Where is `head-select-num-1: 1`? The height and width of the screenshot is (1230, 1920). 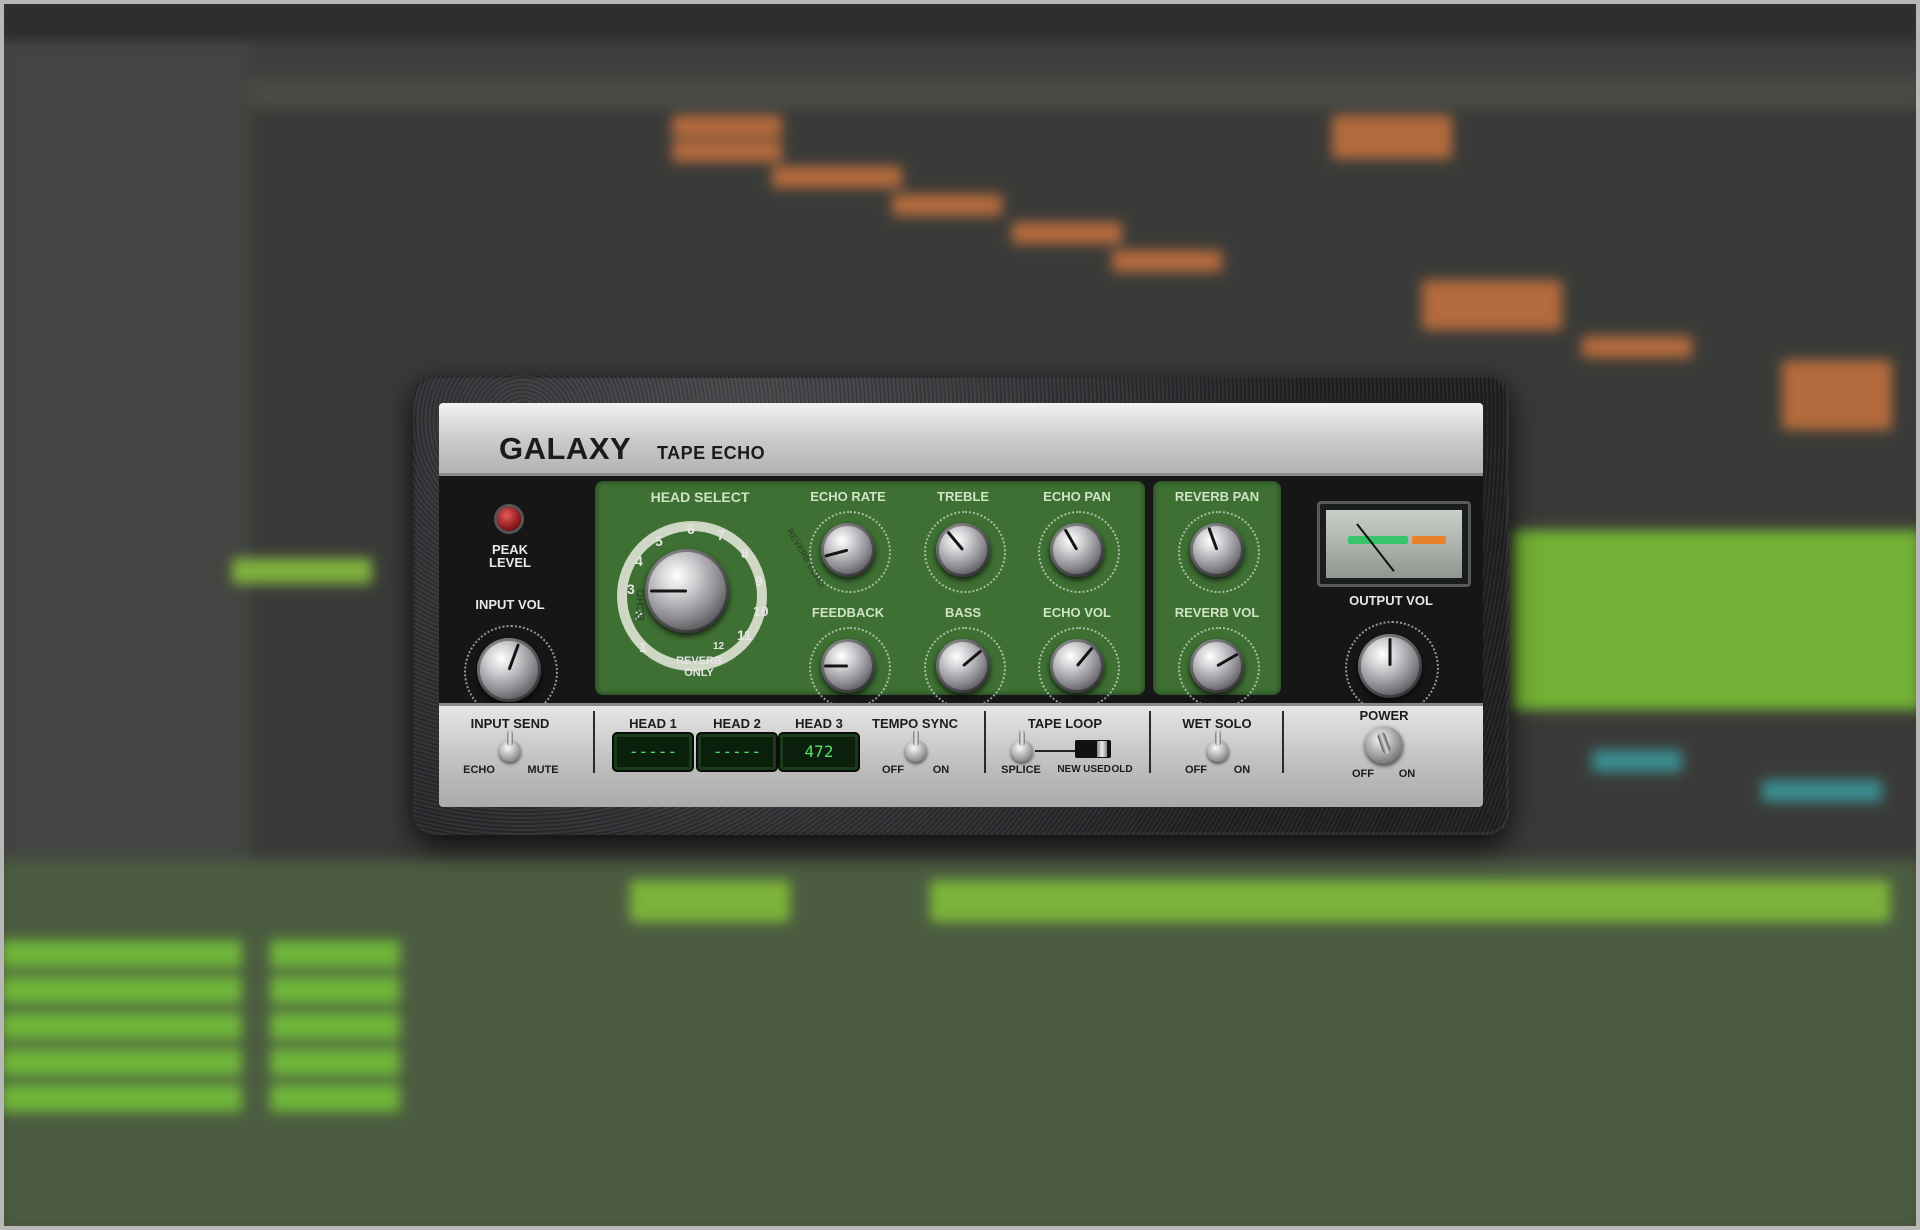
head-select-num-1: 1 is located at coordinates (643, 647).